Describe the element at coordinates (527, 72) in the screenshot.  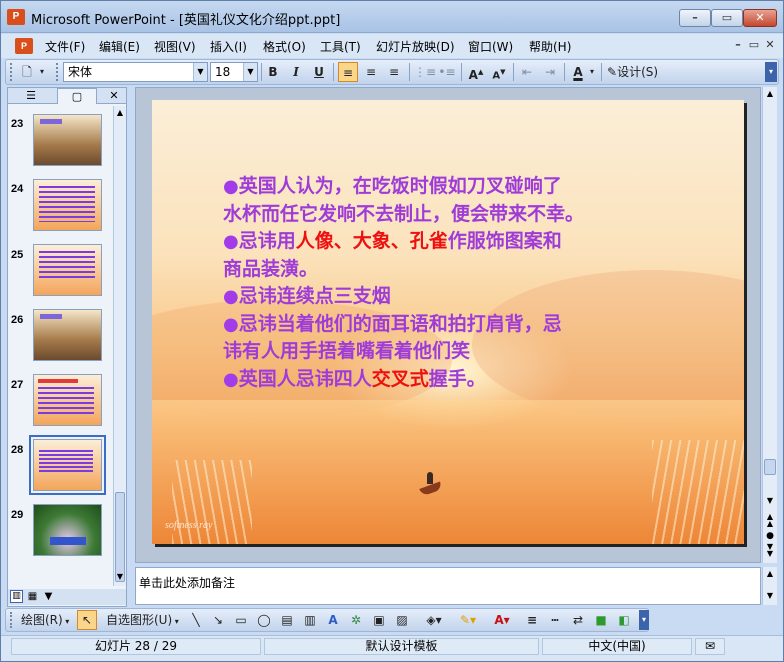
I see `decrease-indent-icon: ⇤` at that location.